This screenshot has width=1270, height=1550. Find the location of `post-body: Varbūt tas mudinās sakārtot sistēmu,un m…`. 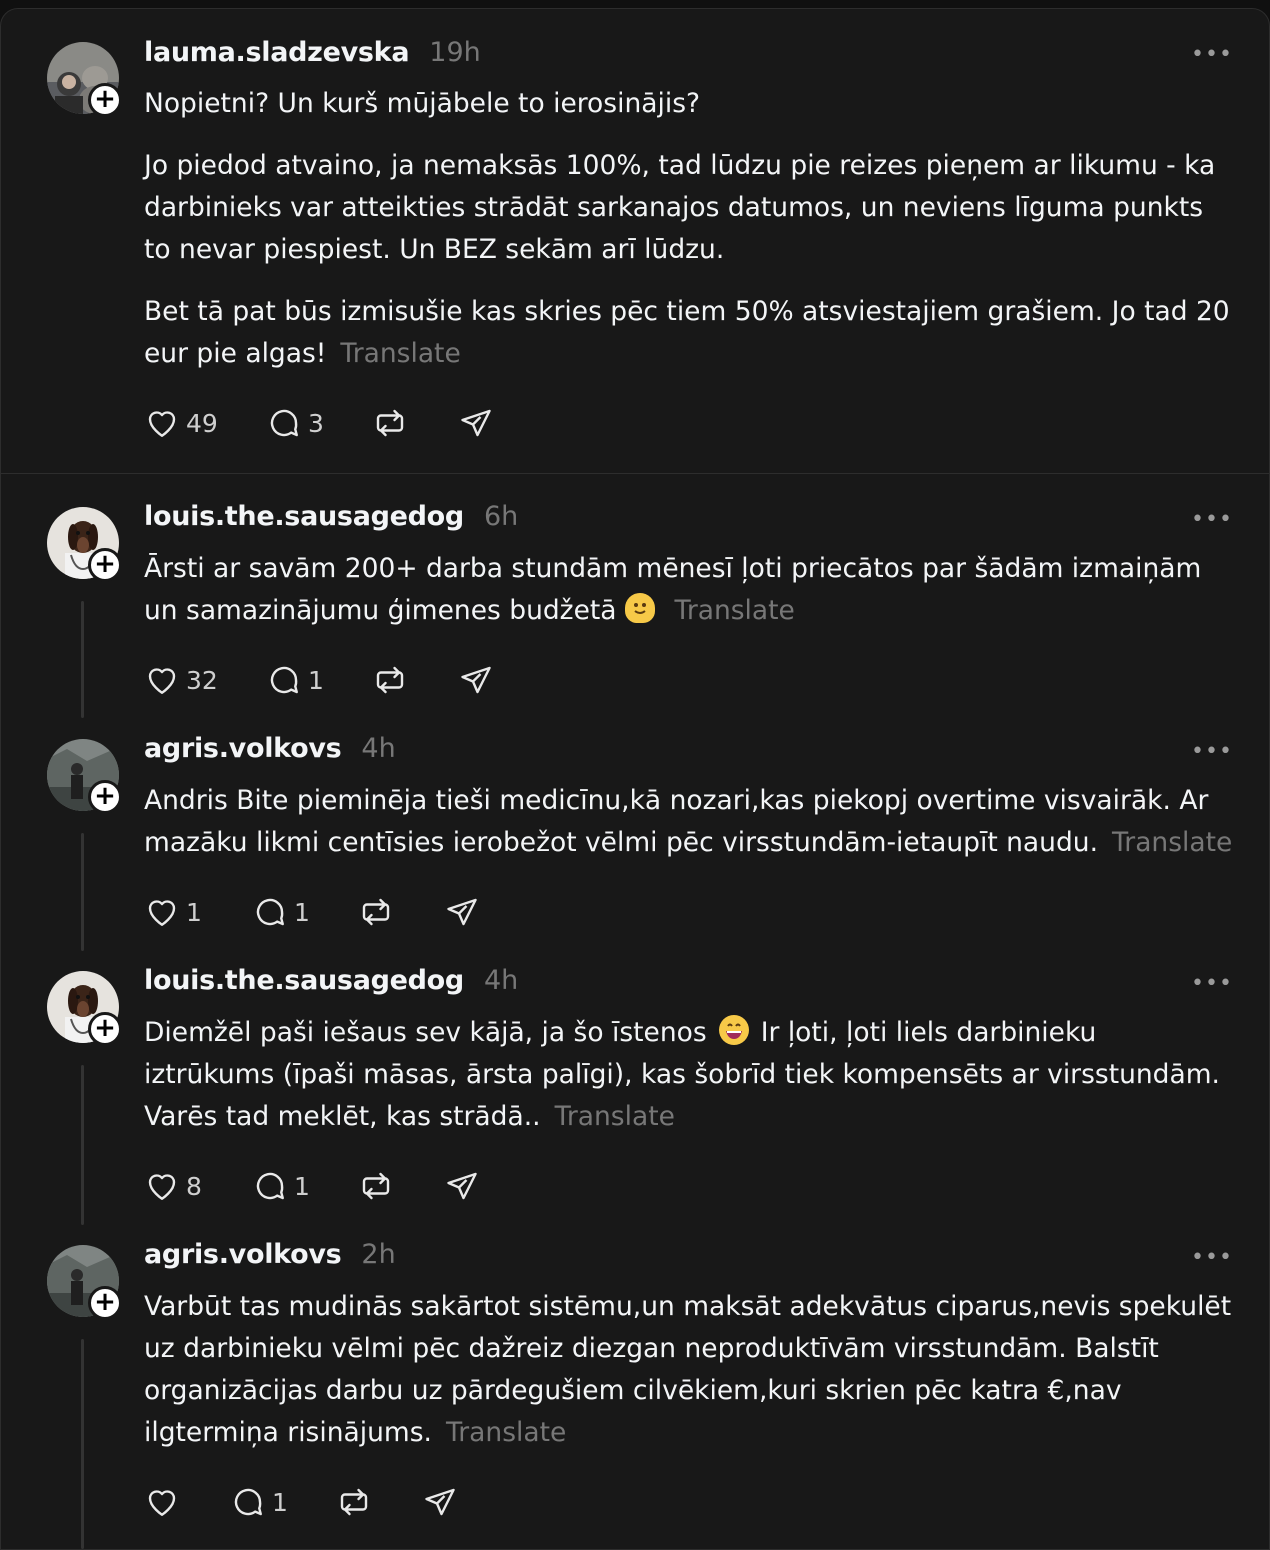

post-body: Varbūt tas mudinās sakārtot sistēmu,un m… is located at coordinates (689, 1370).